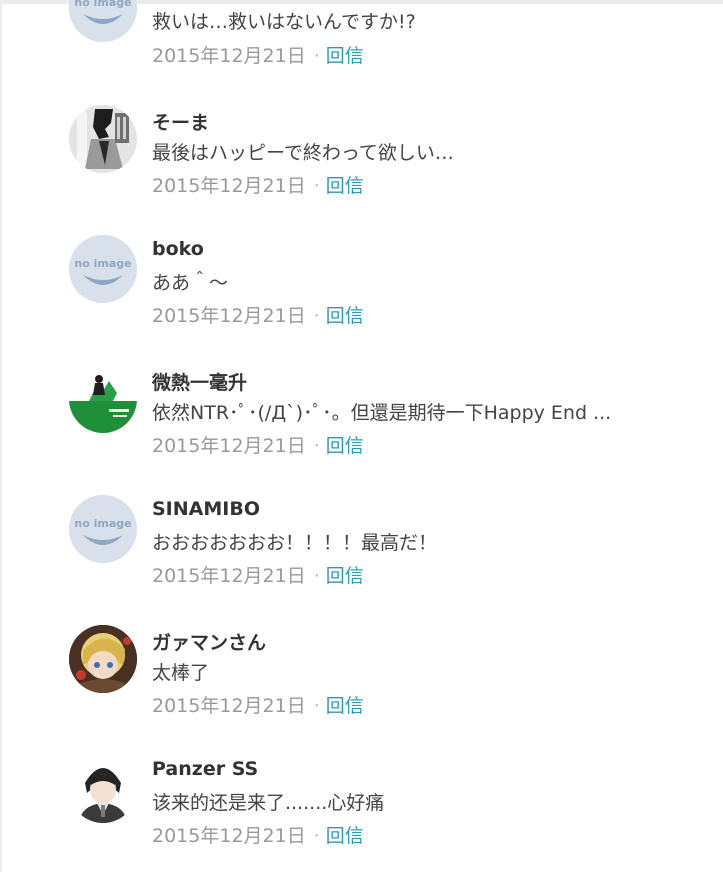  I want to click on comment-author: SINAMIBO, so click(206, 509).